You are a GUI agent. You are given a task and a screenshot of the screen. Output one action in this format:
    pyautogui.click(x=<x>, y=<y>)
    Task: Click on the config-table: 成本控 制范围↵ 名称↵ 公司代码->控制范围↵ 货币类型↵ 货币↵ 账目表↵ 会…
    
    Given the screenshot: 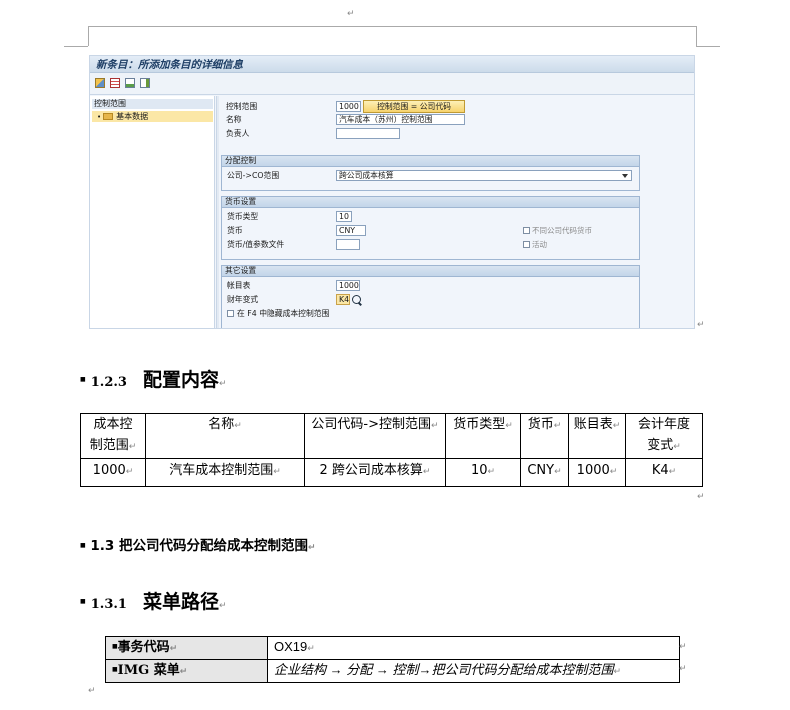 What is the action you would take?
    pyautogui.click(x=391, y=450)
    